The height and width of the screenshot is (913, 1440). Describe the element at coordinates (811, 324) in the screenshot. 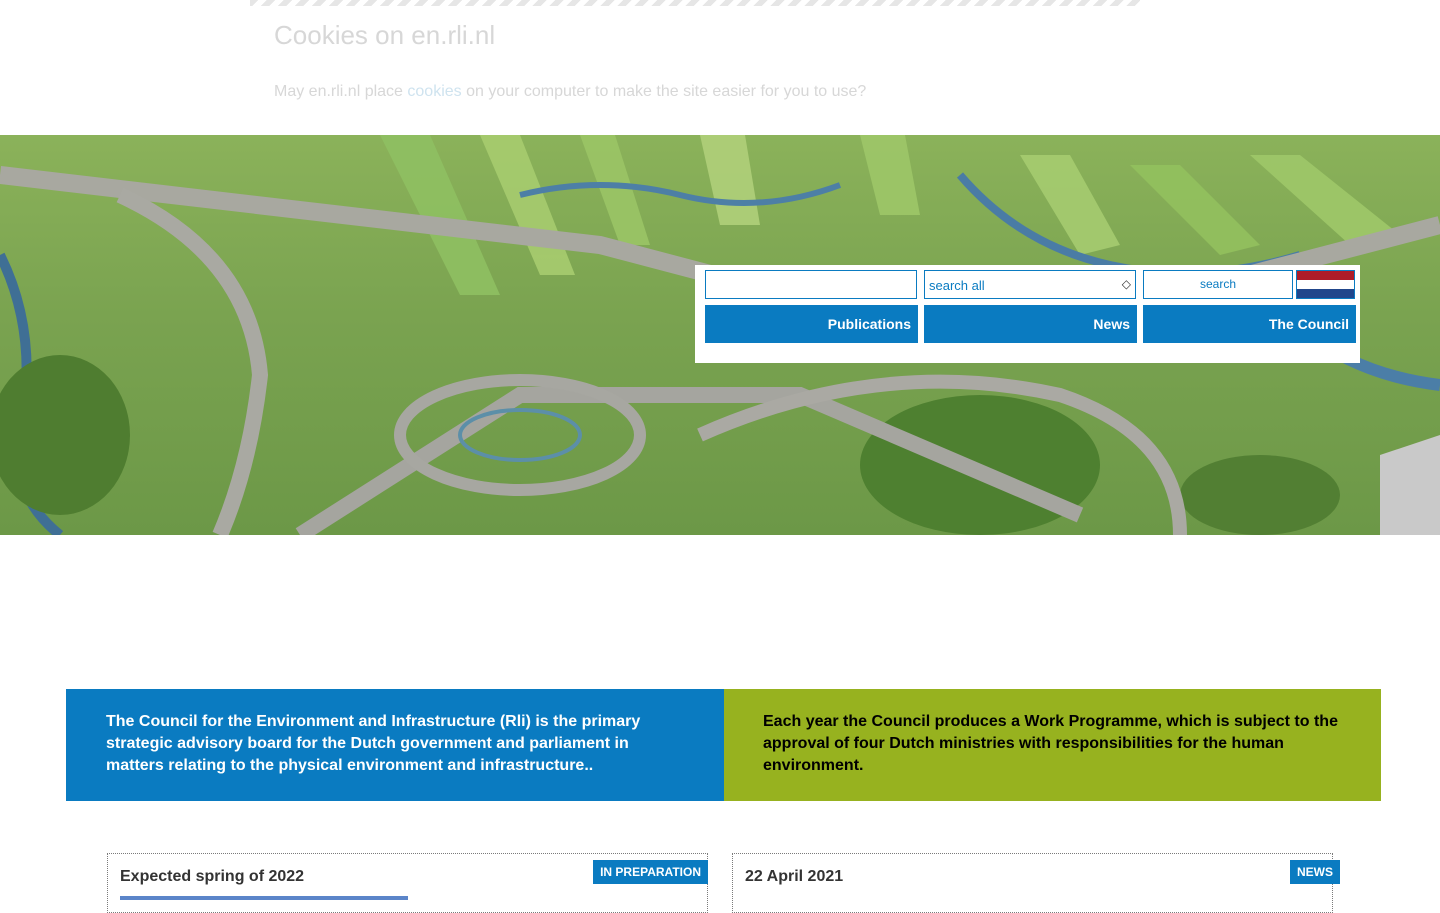

I see `nav-publications: Publications` at that location.